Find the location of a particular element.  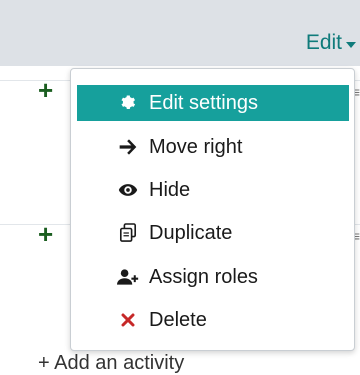

menu-item-move-right: Move right is located at coordinates (213, 147).